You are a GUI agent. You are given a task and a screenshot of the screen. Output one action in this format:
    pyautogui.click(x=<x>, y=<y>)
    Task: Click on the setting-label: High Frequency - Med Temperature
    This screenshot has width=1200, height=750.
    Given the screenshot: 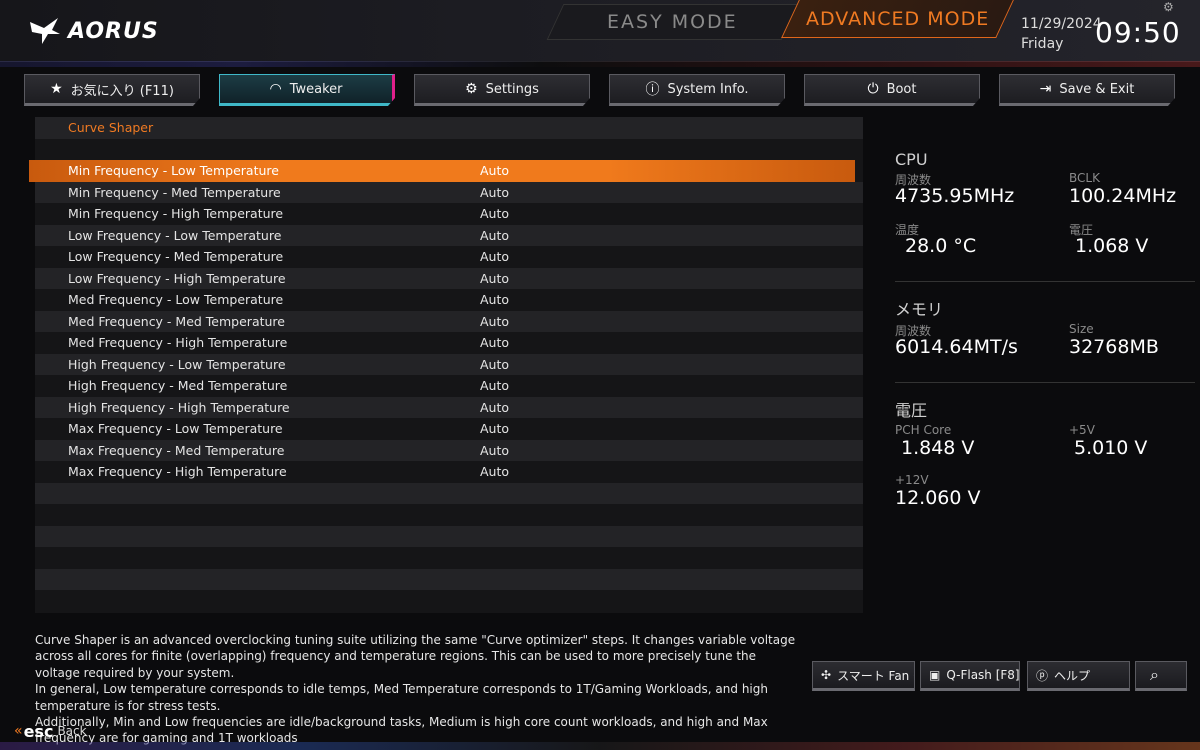 What is the action you would take?
    pyautogui.click(x=178, y=385)
    